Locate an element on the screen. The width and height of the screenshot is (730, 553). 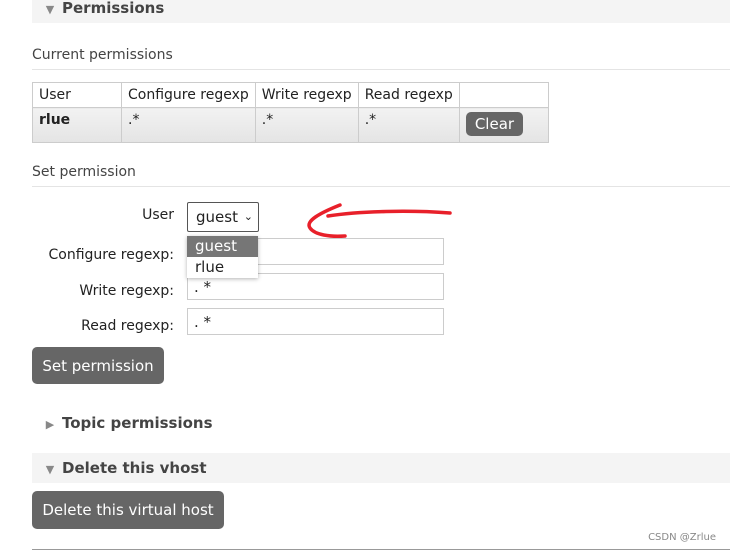
red-arrow-annotation is located at coordinates (379, 220).